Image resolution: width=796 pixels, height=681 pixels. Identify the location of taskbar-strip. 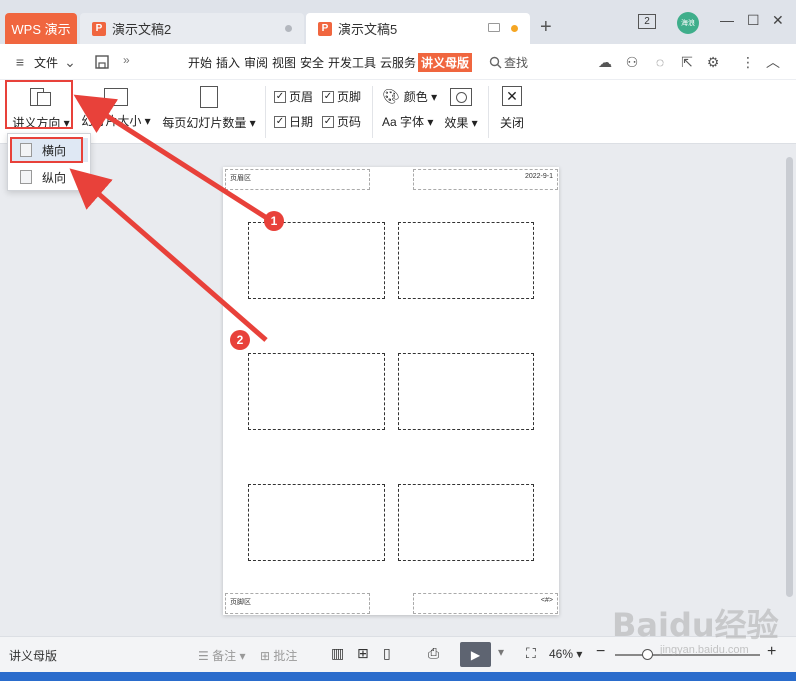
(398, 676).